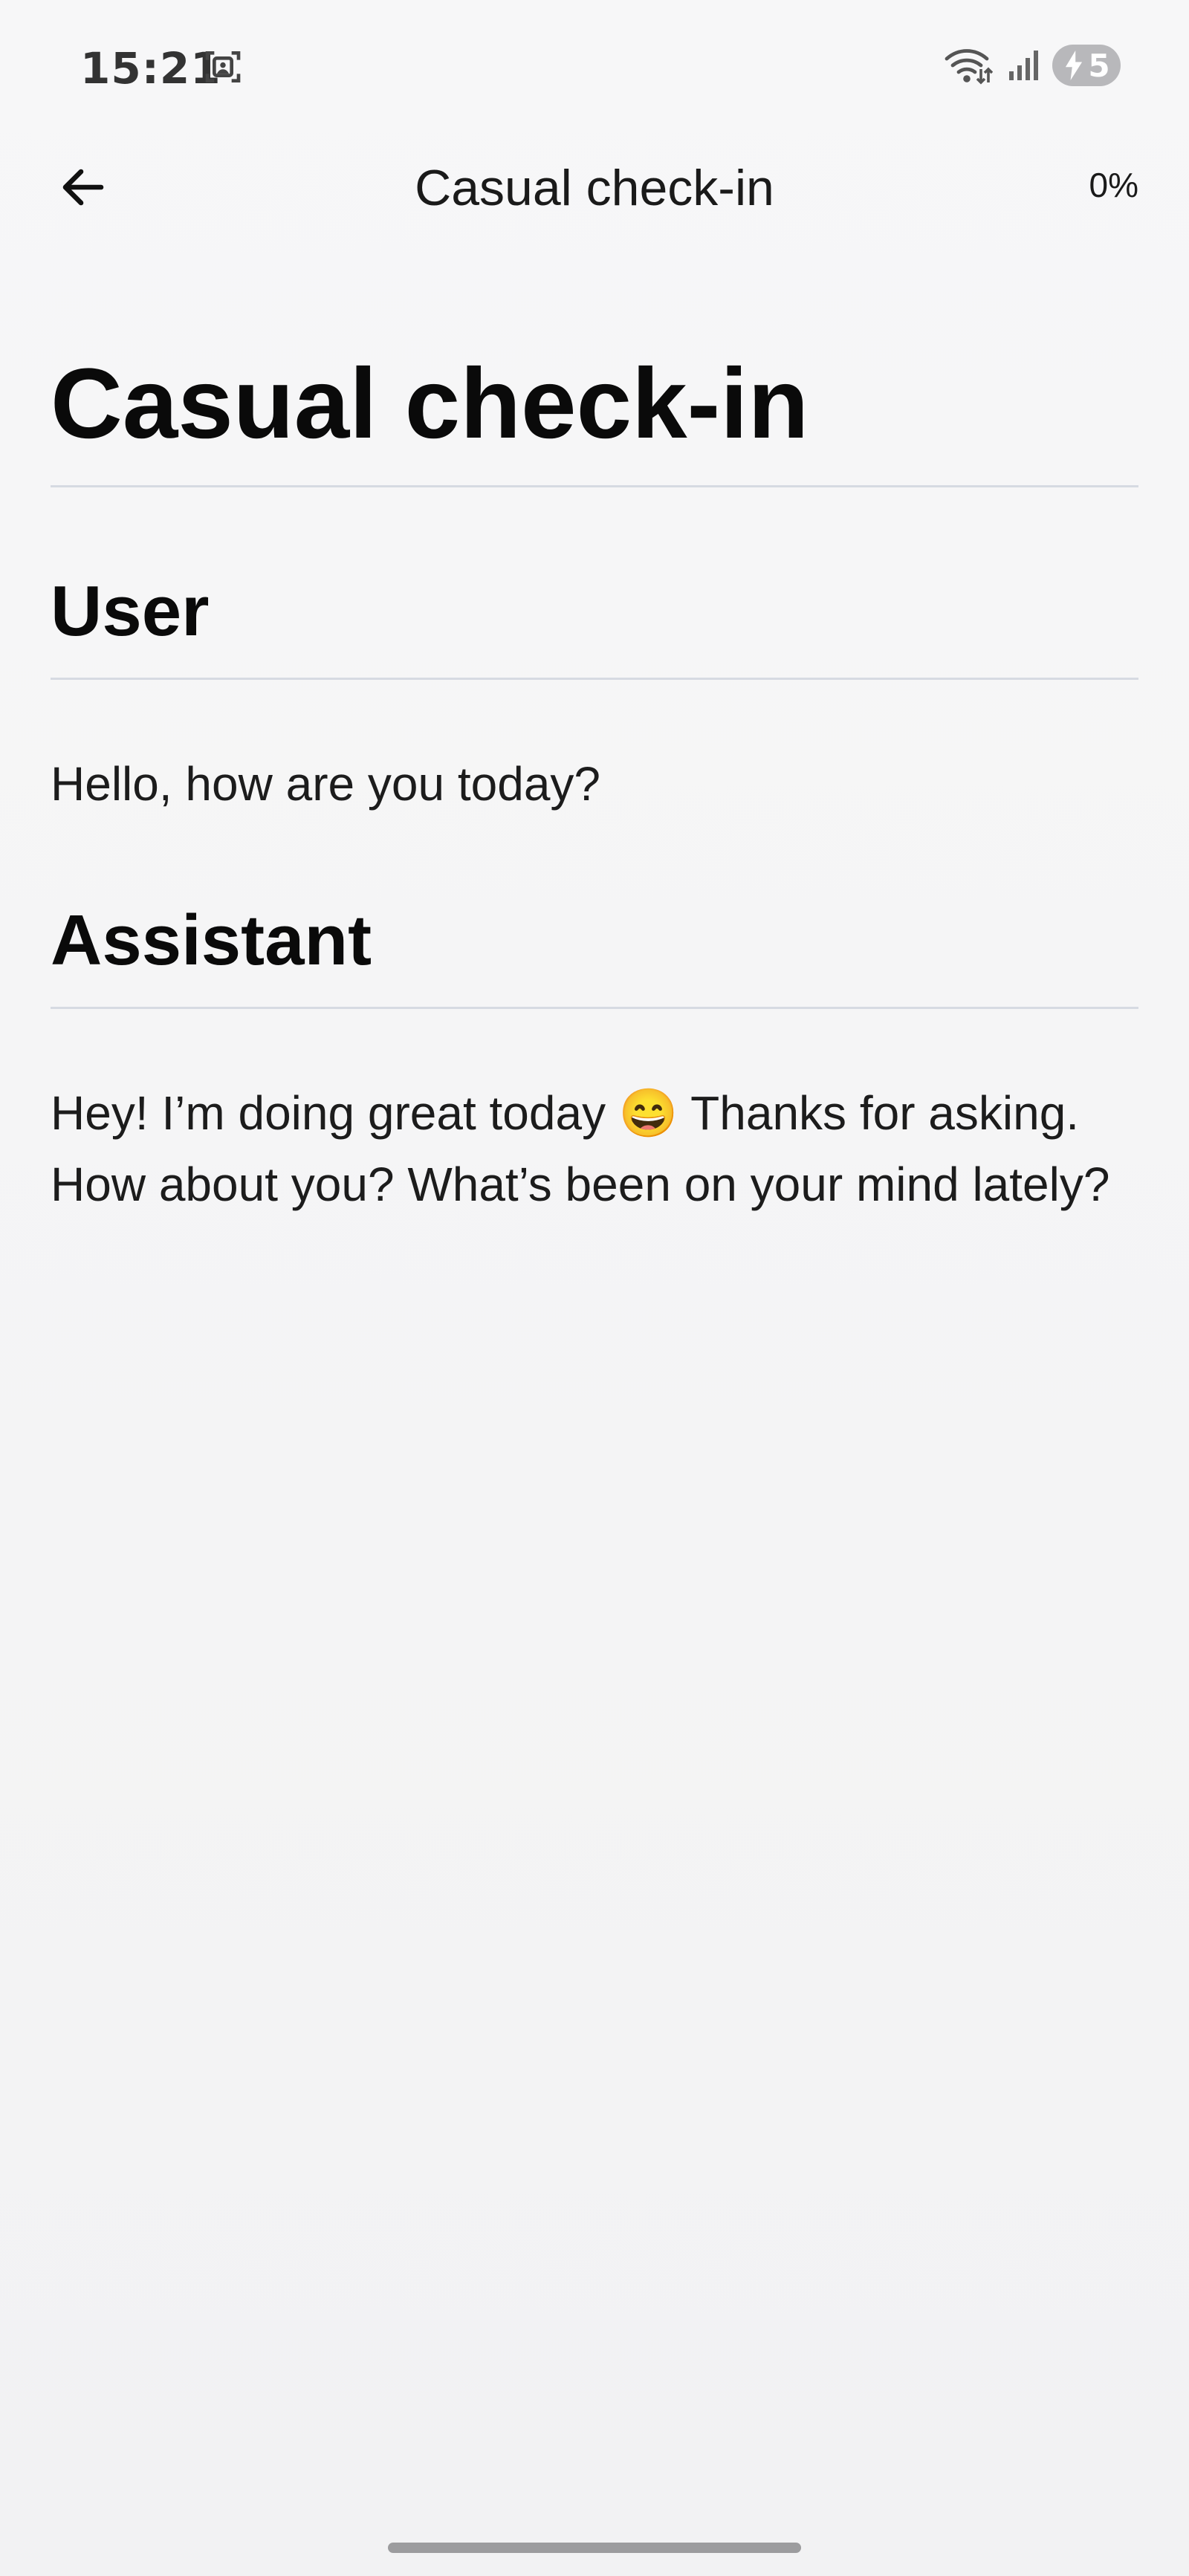  I want to click on battery-indicator: 5, so click(1086, 65).